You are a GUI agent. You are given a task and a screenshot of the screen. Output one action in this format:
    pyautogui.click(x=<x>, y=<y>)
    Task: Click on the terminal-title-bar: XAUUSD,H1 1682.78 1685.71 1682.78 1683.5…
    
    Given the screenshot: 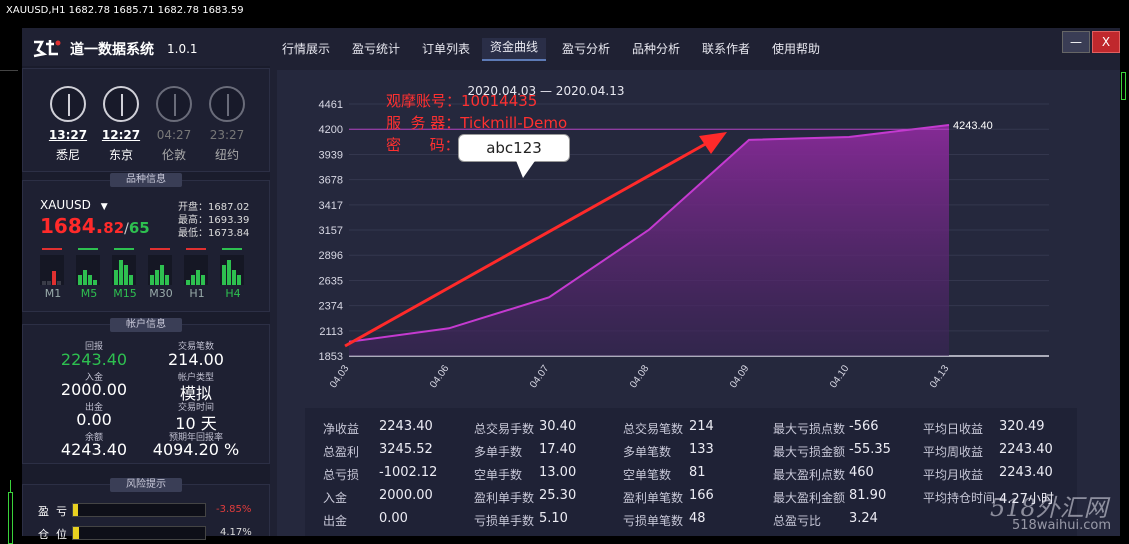 What is the action you would take?
    pyautogui.click(x=564, y=11)
    